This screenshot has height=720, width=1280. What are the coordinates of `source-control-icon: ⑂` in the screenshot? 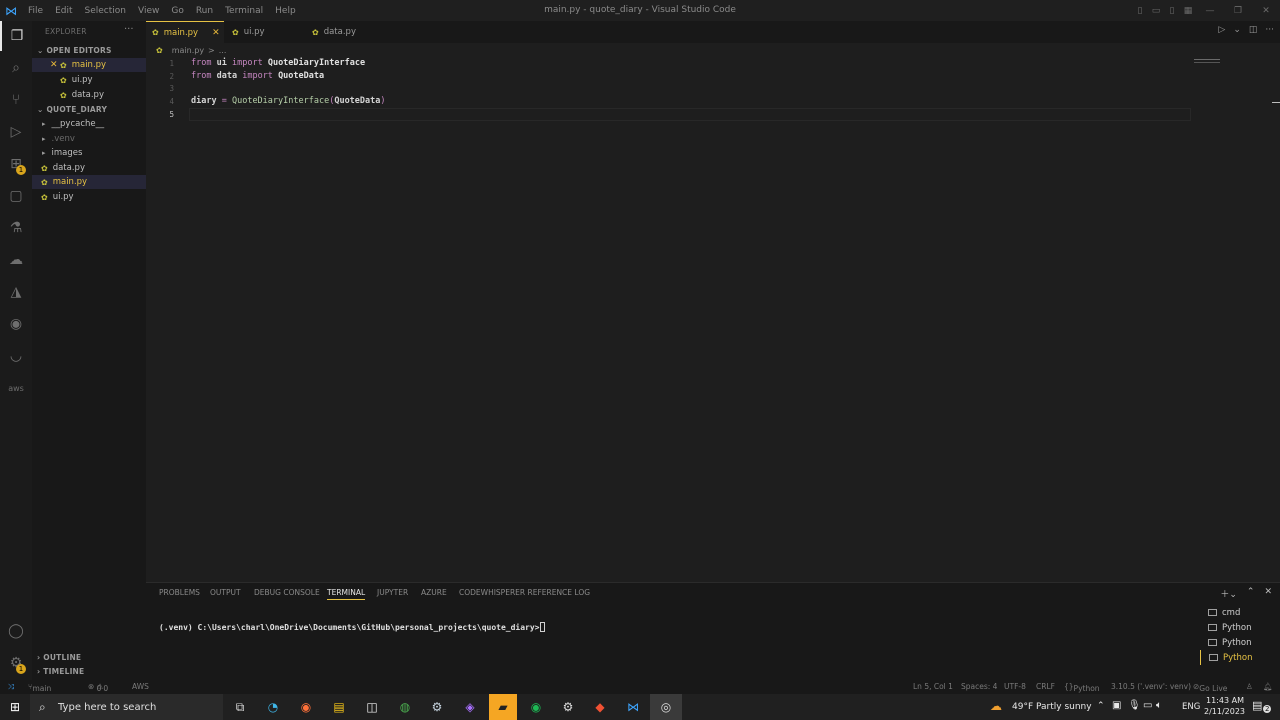 It's located at (16, 100).